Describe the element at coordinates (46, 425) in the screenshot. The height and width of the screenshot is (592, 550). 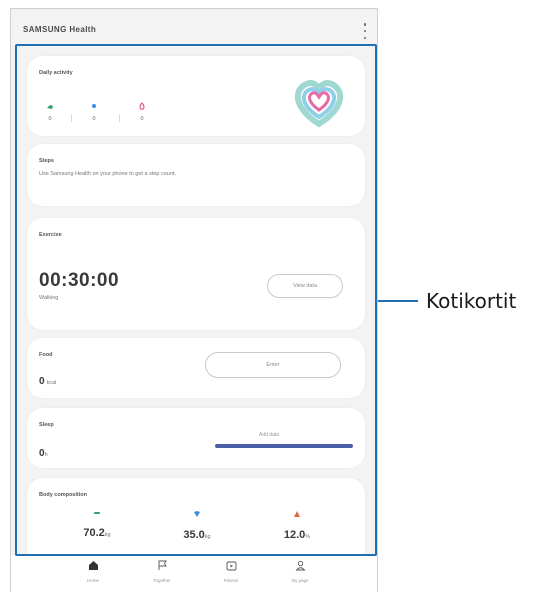
I see `card-title: Sleep` at that location.